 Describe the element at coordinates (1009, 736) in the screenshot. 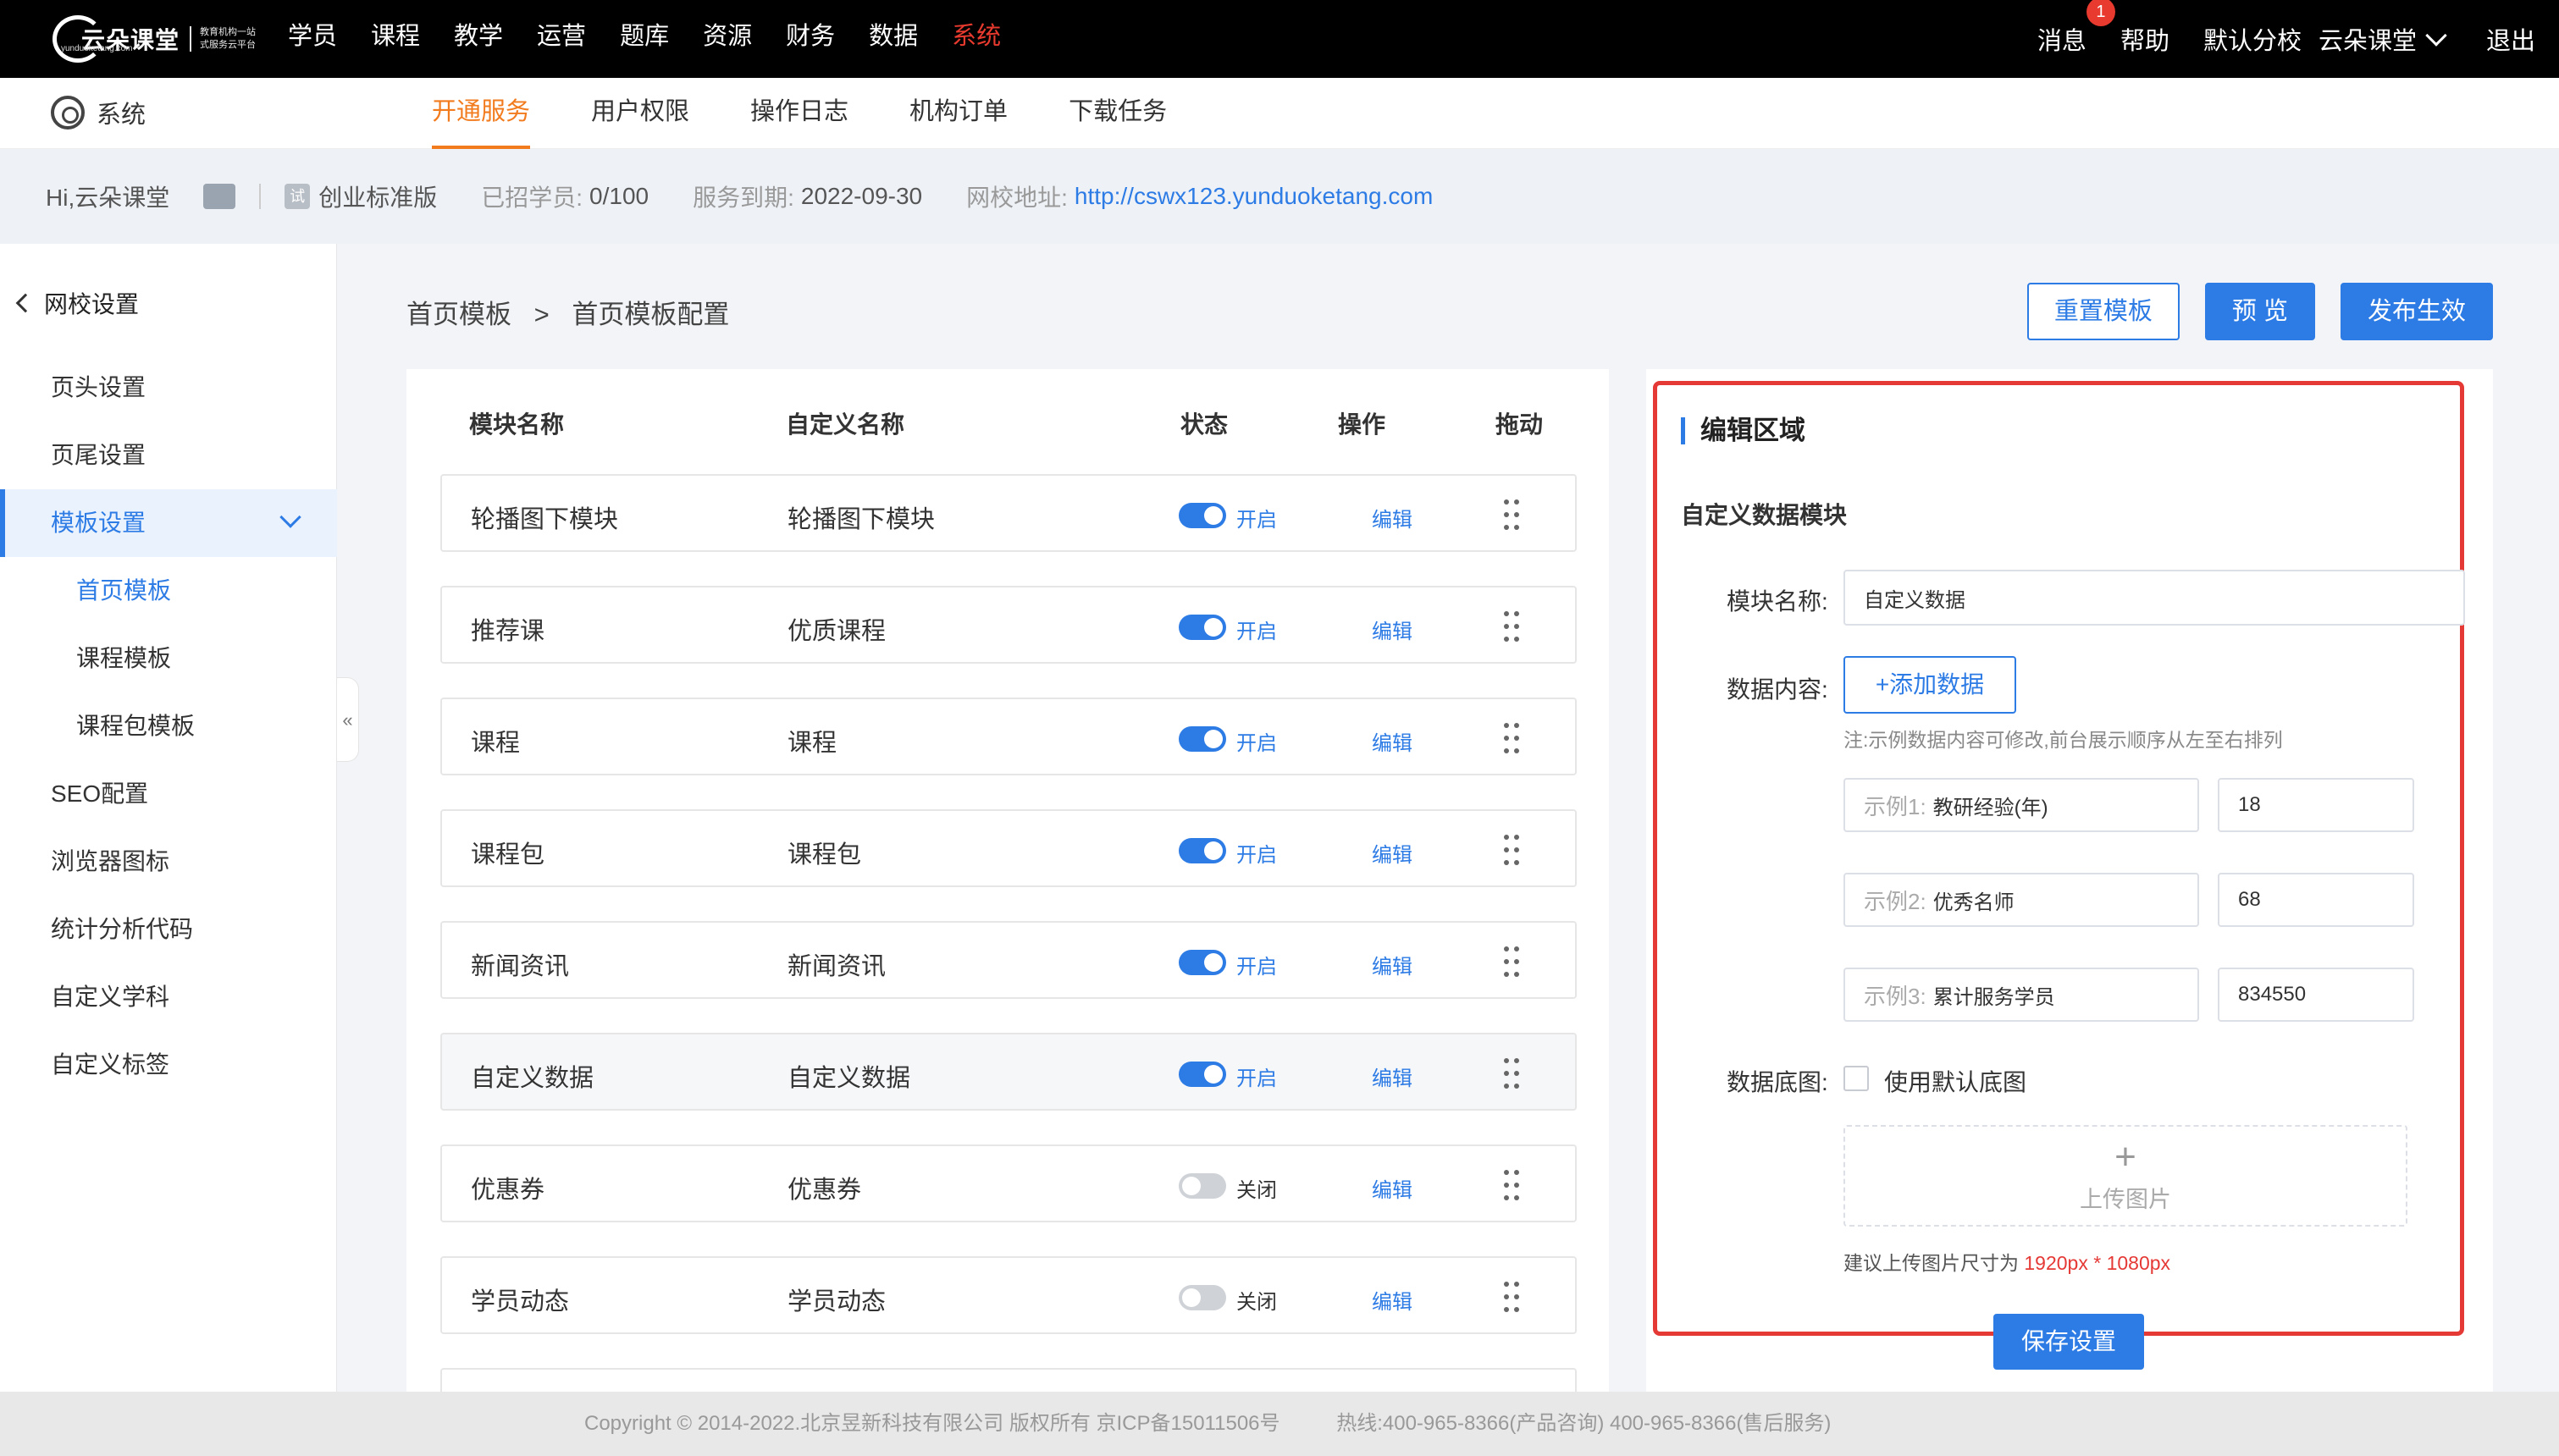

I see `table-row: 课程 课程 开启 编辑` at that location.